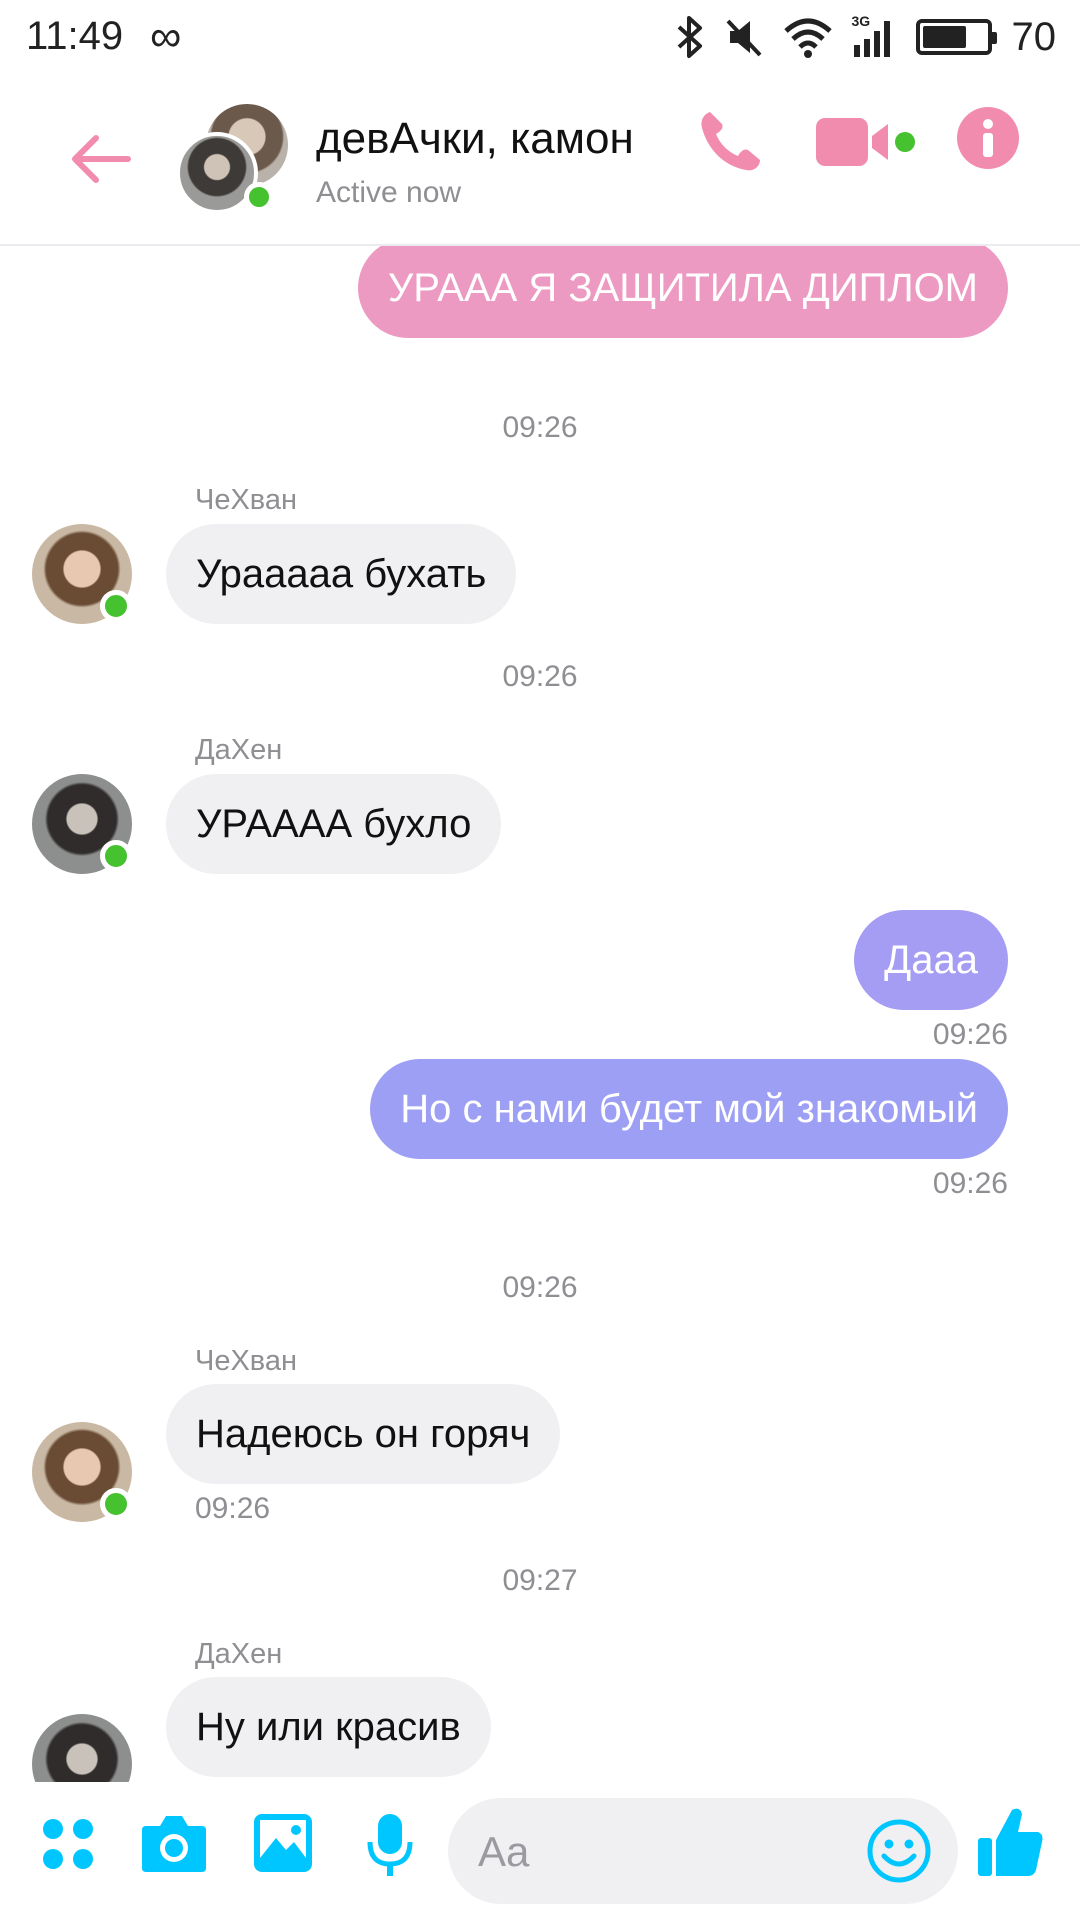 This screenshot has height=1920, width=1080. What do you see at coordinates (931, 960) in the screenshot?
I see `outgoing-message: Дааа` at bounding box center [931, 960].